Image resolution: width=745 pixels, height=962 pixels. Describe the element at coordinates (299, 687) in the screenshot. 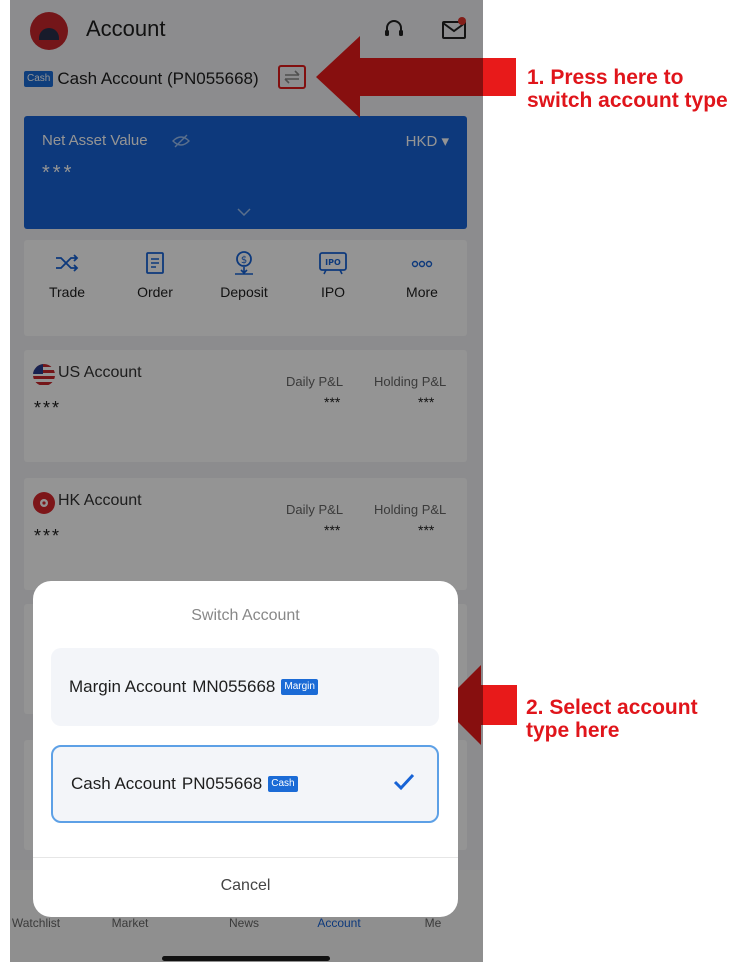

I see `margin-badge: Margin` at that location.